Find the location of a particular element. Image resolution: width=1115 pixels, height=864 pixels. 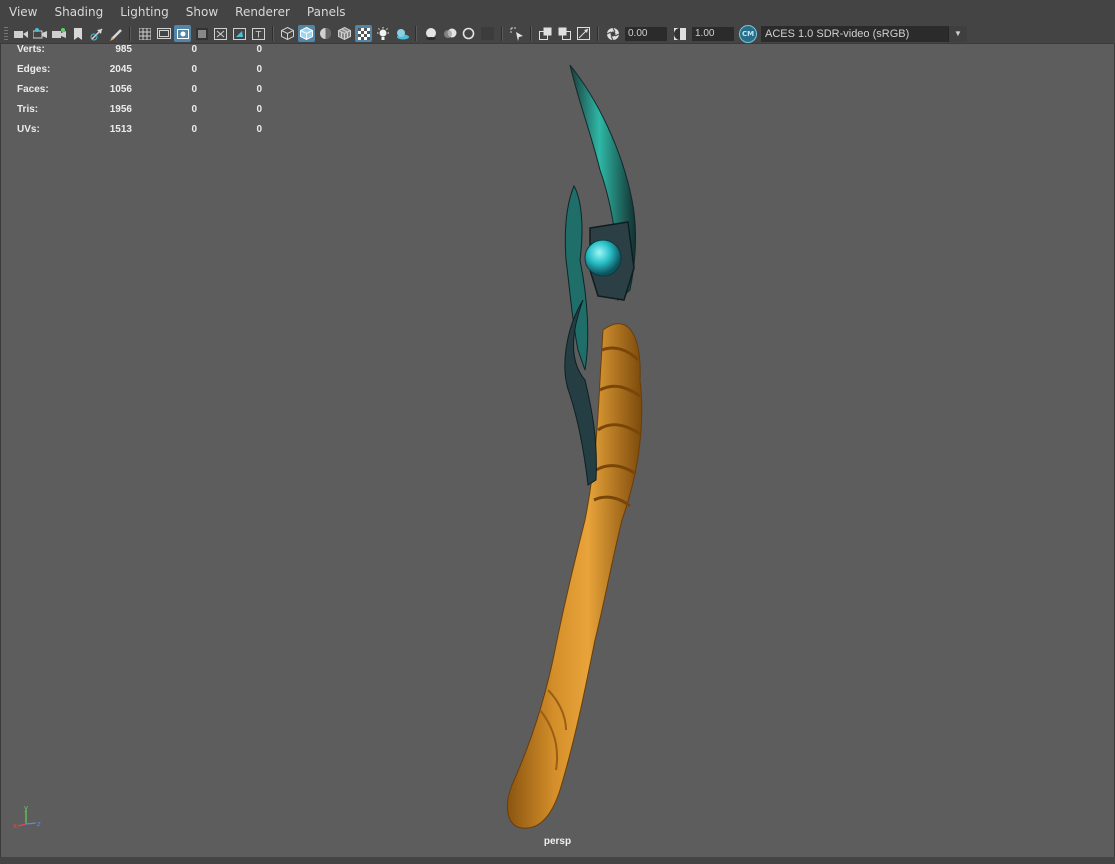

staff-orb is located at coordinates (603, 258).